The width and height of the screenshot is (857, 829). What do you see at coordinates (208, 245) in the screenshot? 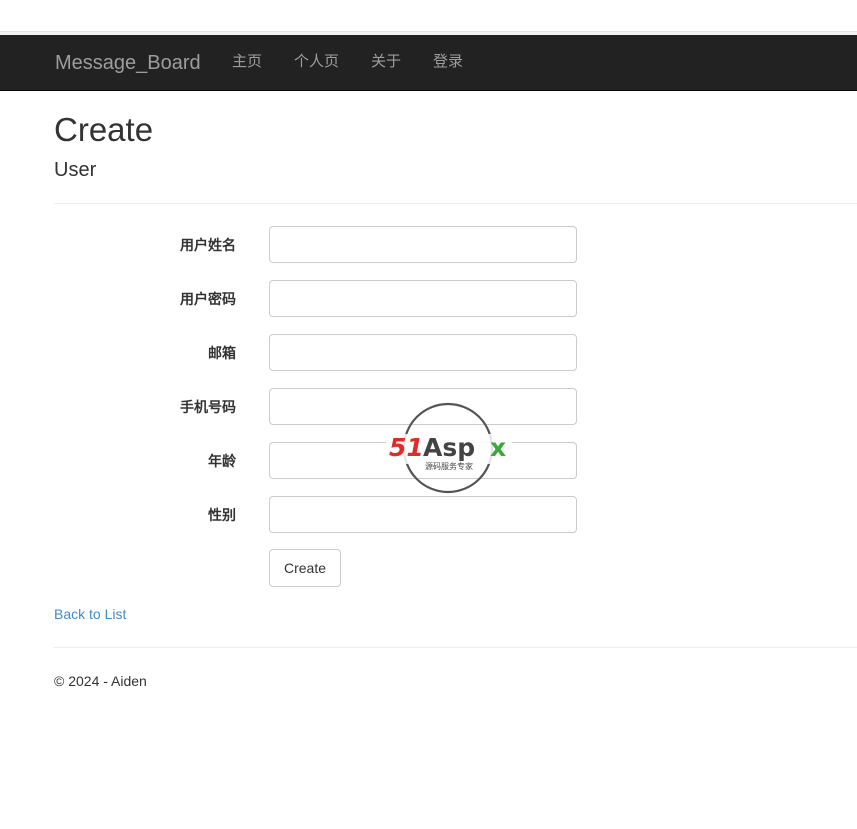
I see `username-label: 用户姓名` at bounding box center [208, 245].